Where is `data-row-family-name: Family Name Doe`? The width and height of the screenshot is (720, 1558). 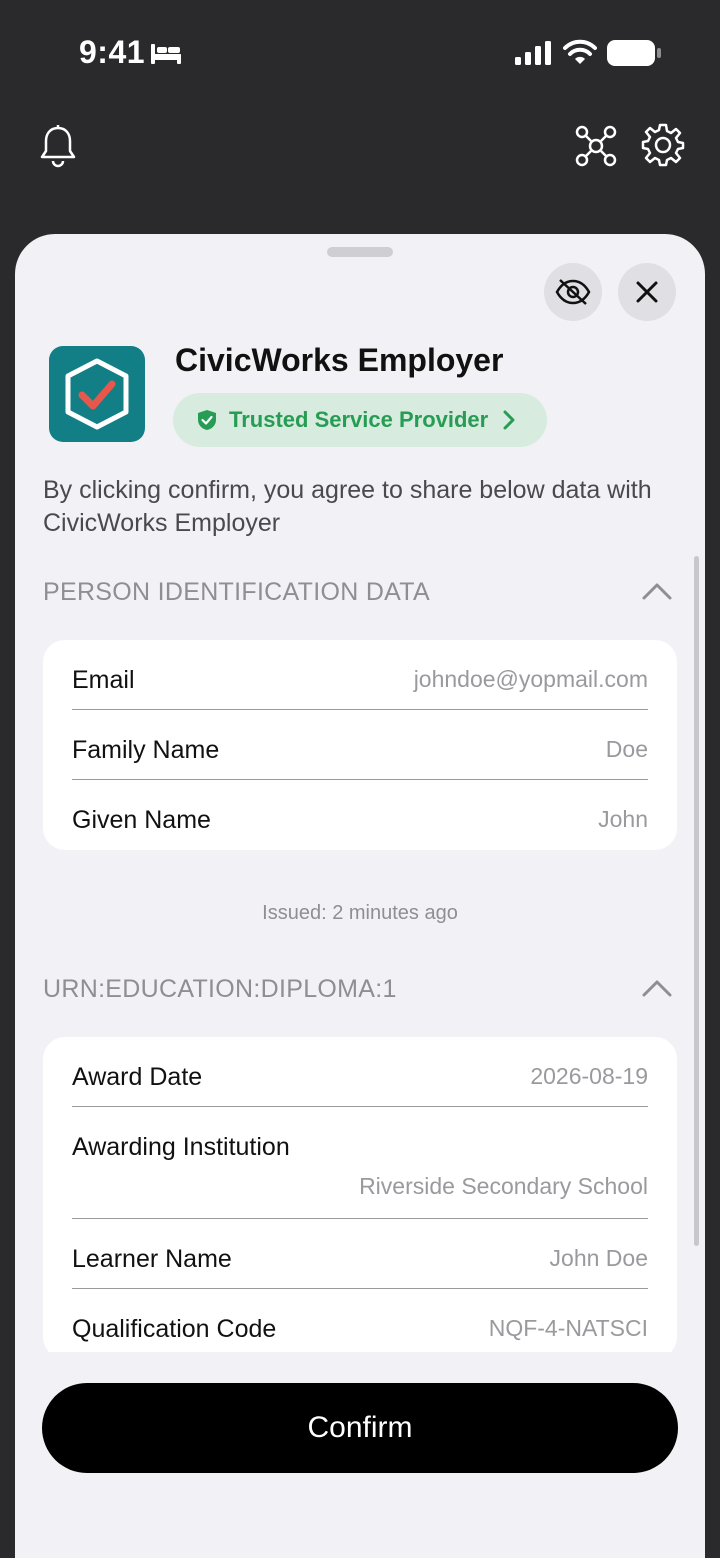
data-row-family-name: Family Name Doe is located at coordinates (360, 745).